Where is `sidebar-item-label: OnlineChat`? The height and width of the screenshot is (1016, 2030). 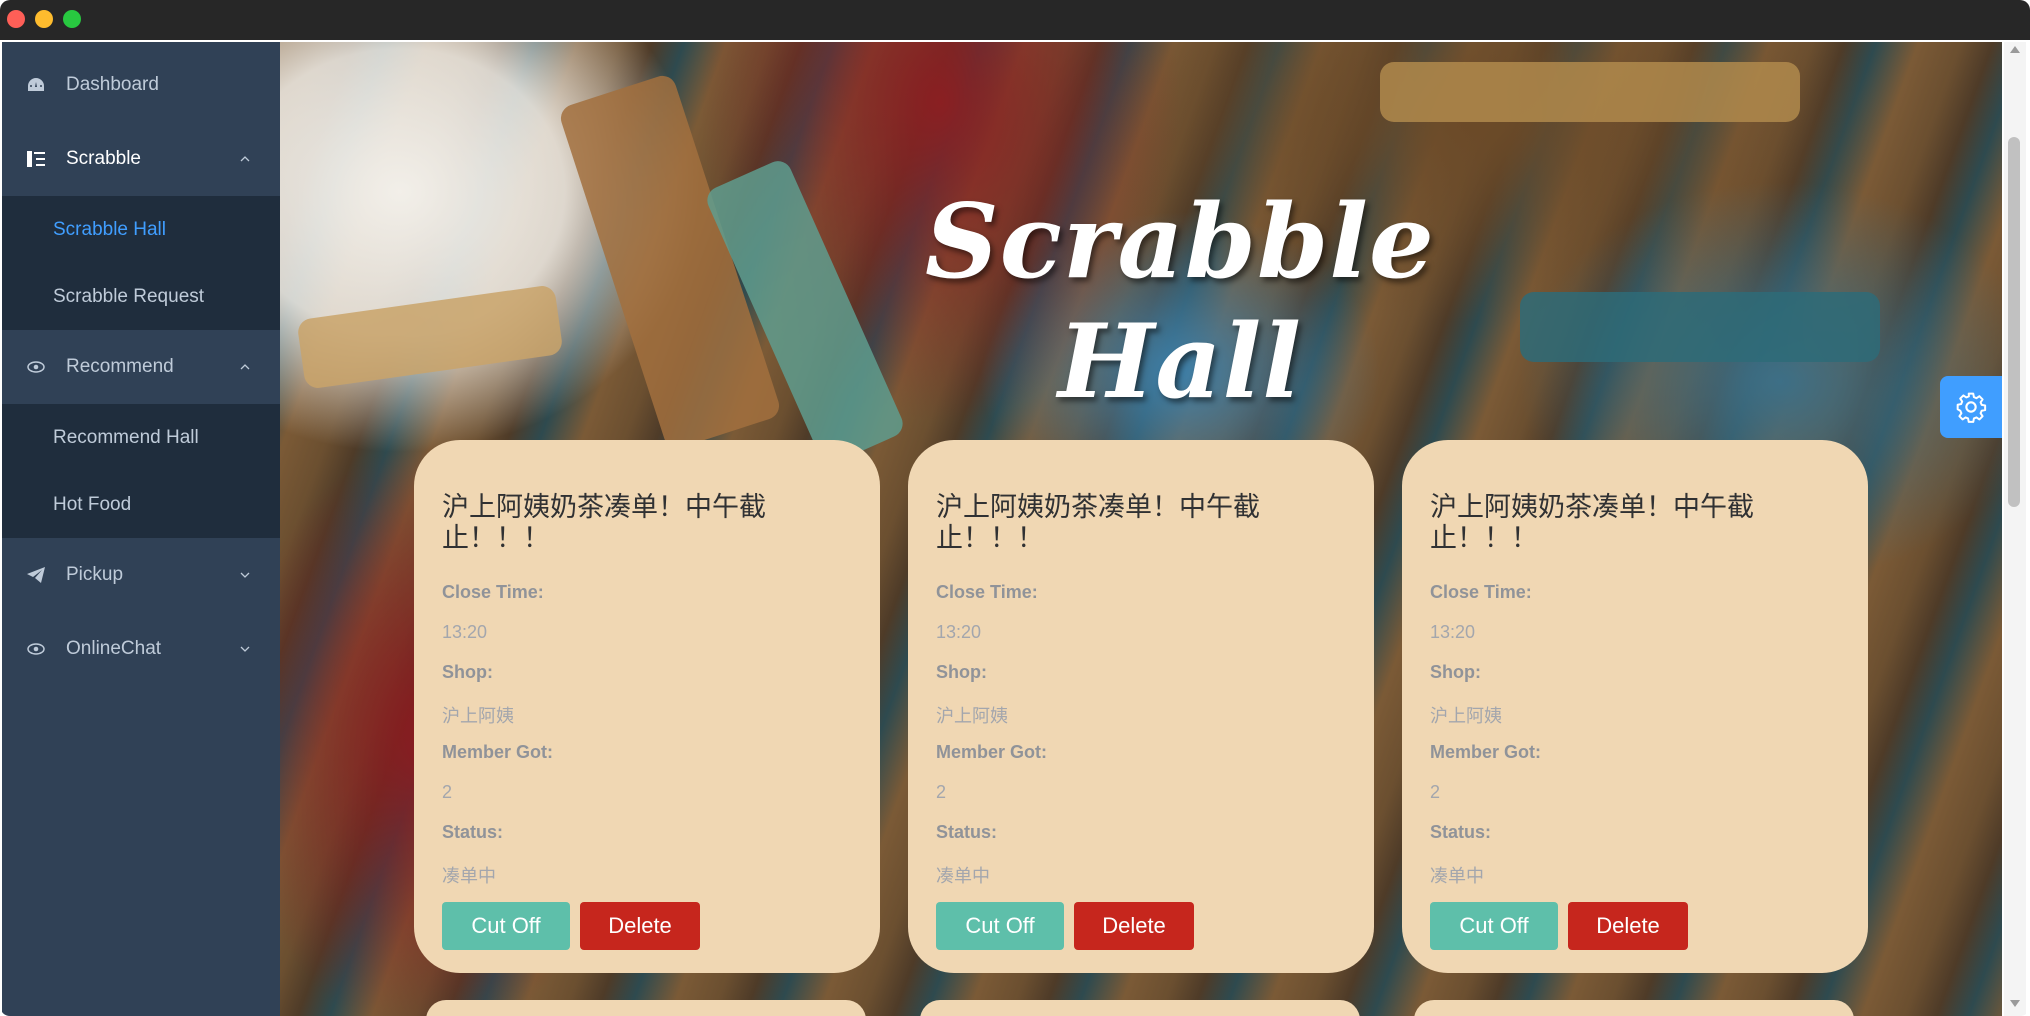 sidebar-item-label: OnlineChat is located at coordinates (114, 648).